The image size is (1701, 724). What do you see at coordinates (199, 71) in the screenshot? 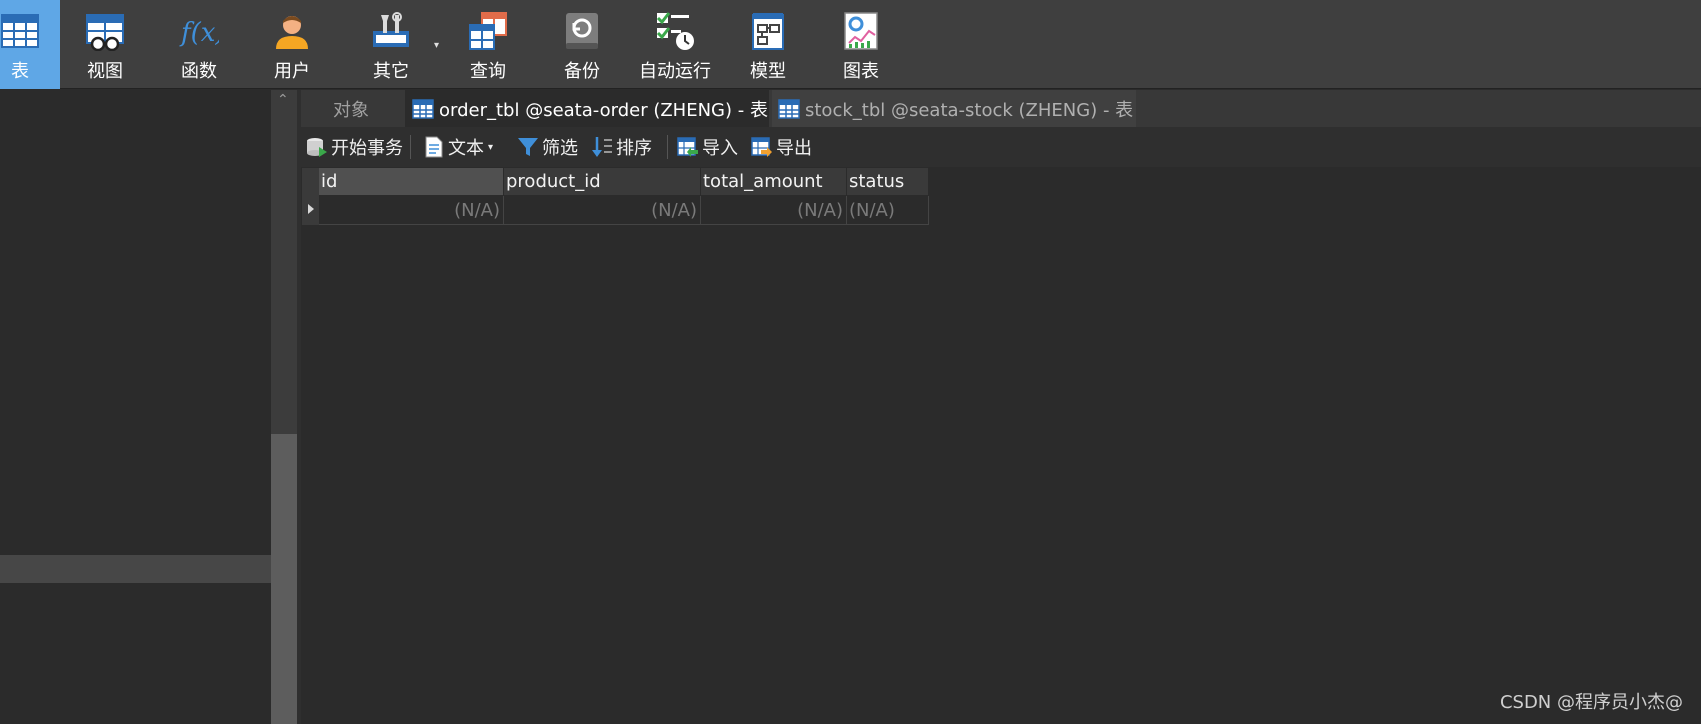
I see `toolbar-function-label: 函数` at bounding box center [199, 71].